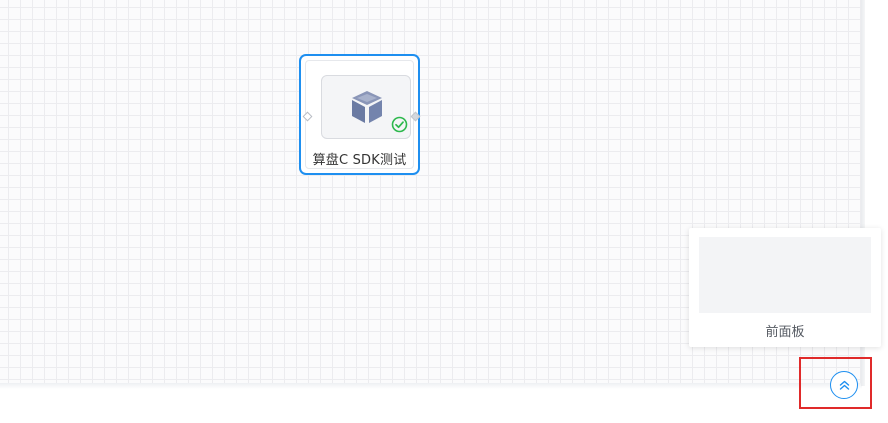  I want to click on right-margin, so click(876, 211).